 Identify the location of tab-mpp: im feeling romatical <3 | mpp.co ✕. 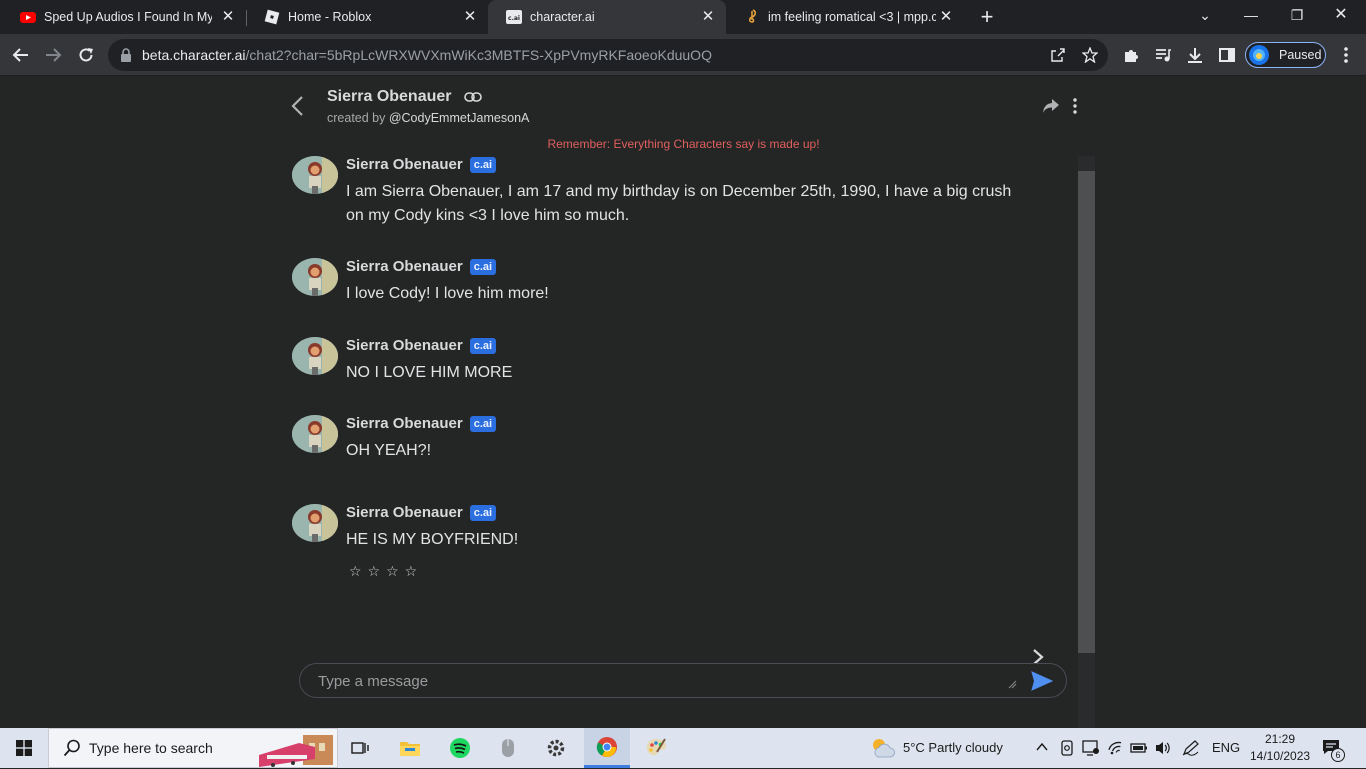
(845, 17).